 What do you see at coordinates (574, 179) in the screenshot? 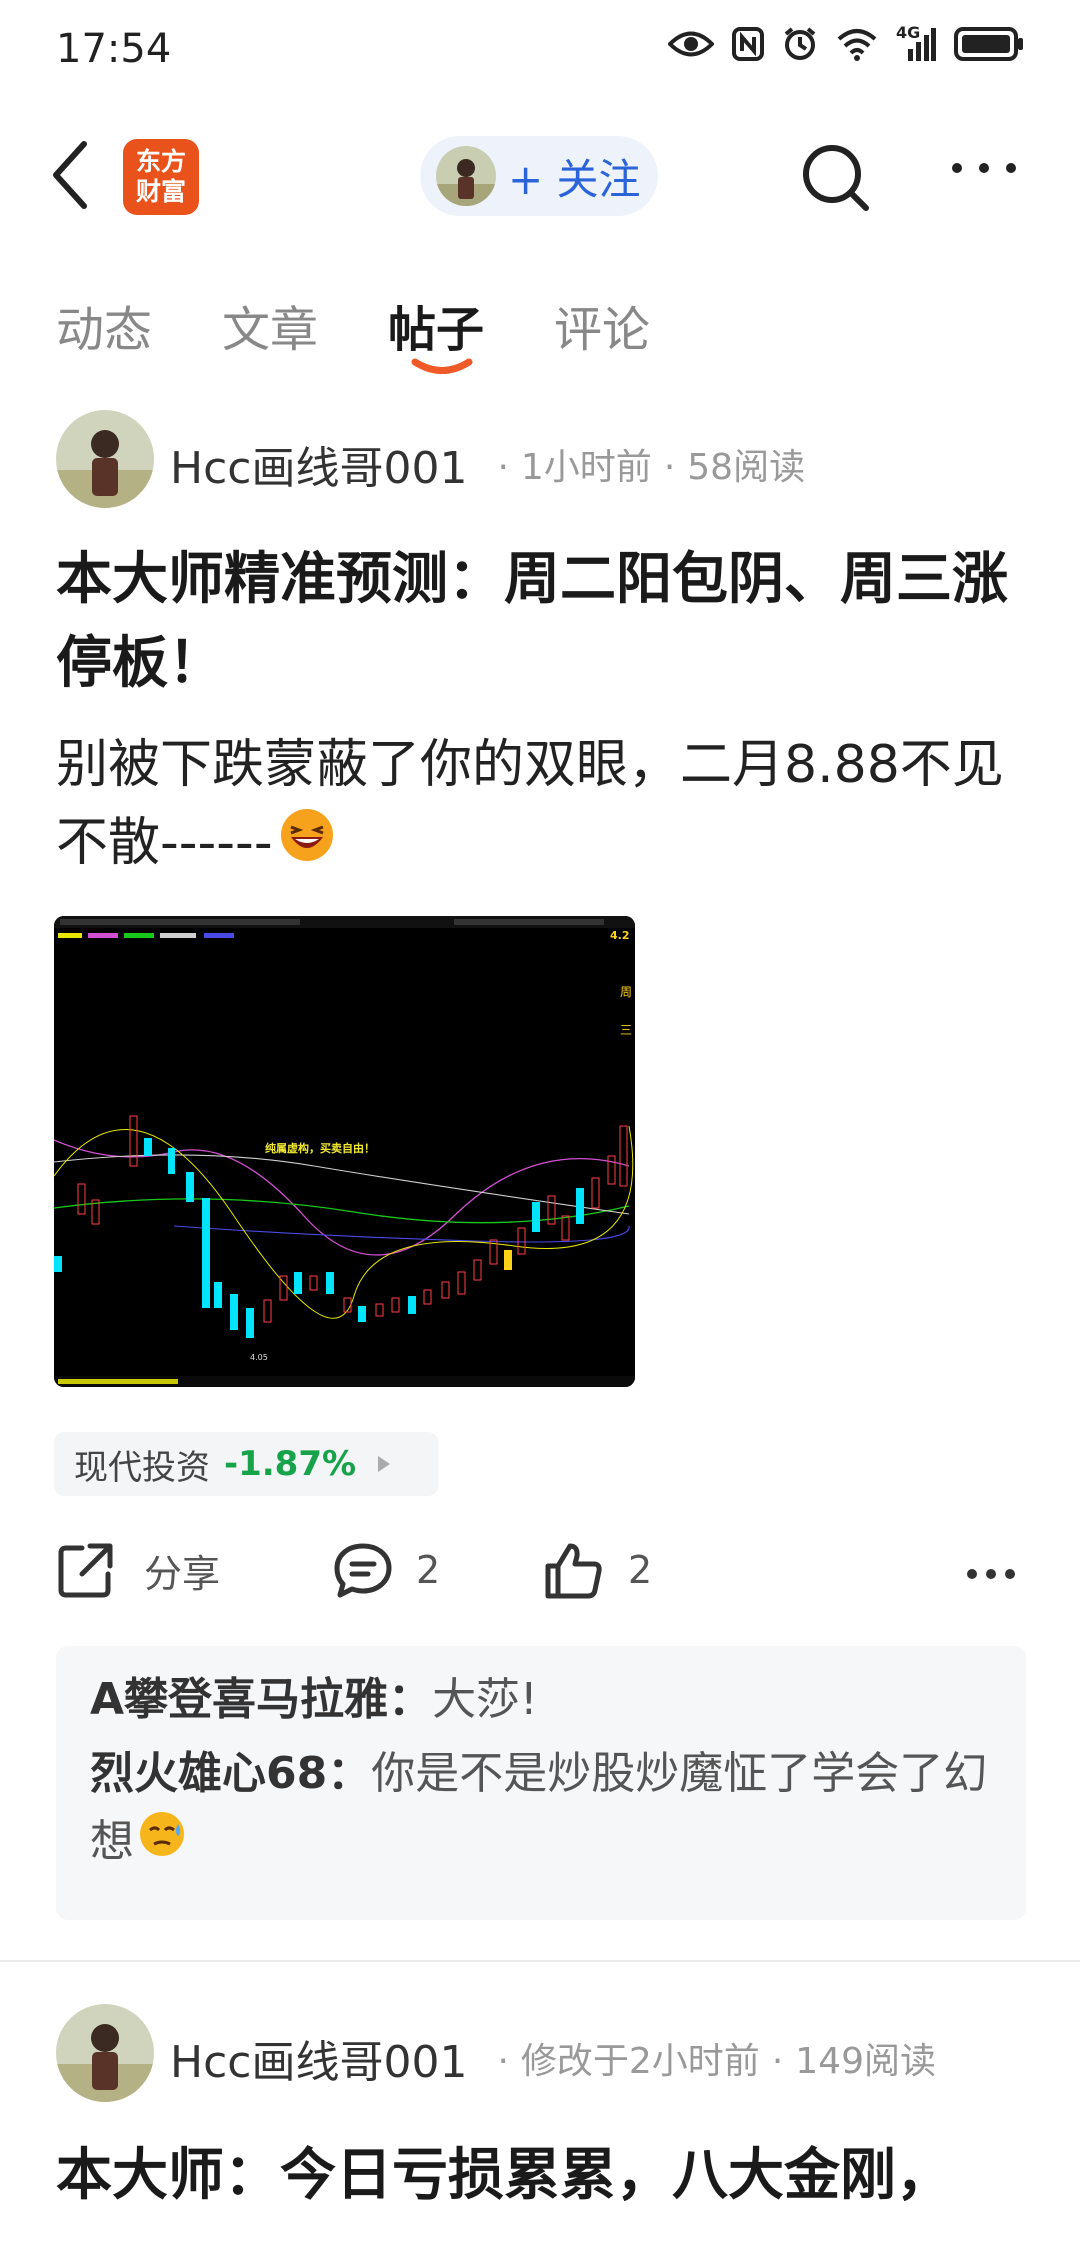
I see `follow-label: + 关注` at bounding box center [574, 179].